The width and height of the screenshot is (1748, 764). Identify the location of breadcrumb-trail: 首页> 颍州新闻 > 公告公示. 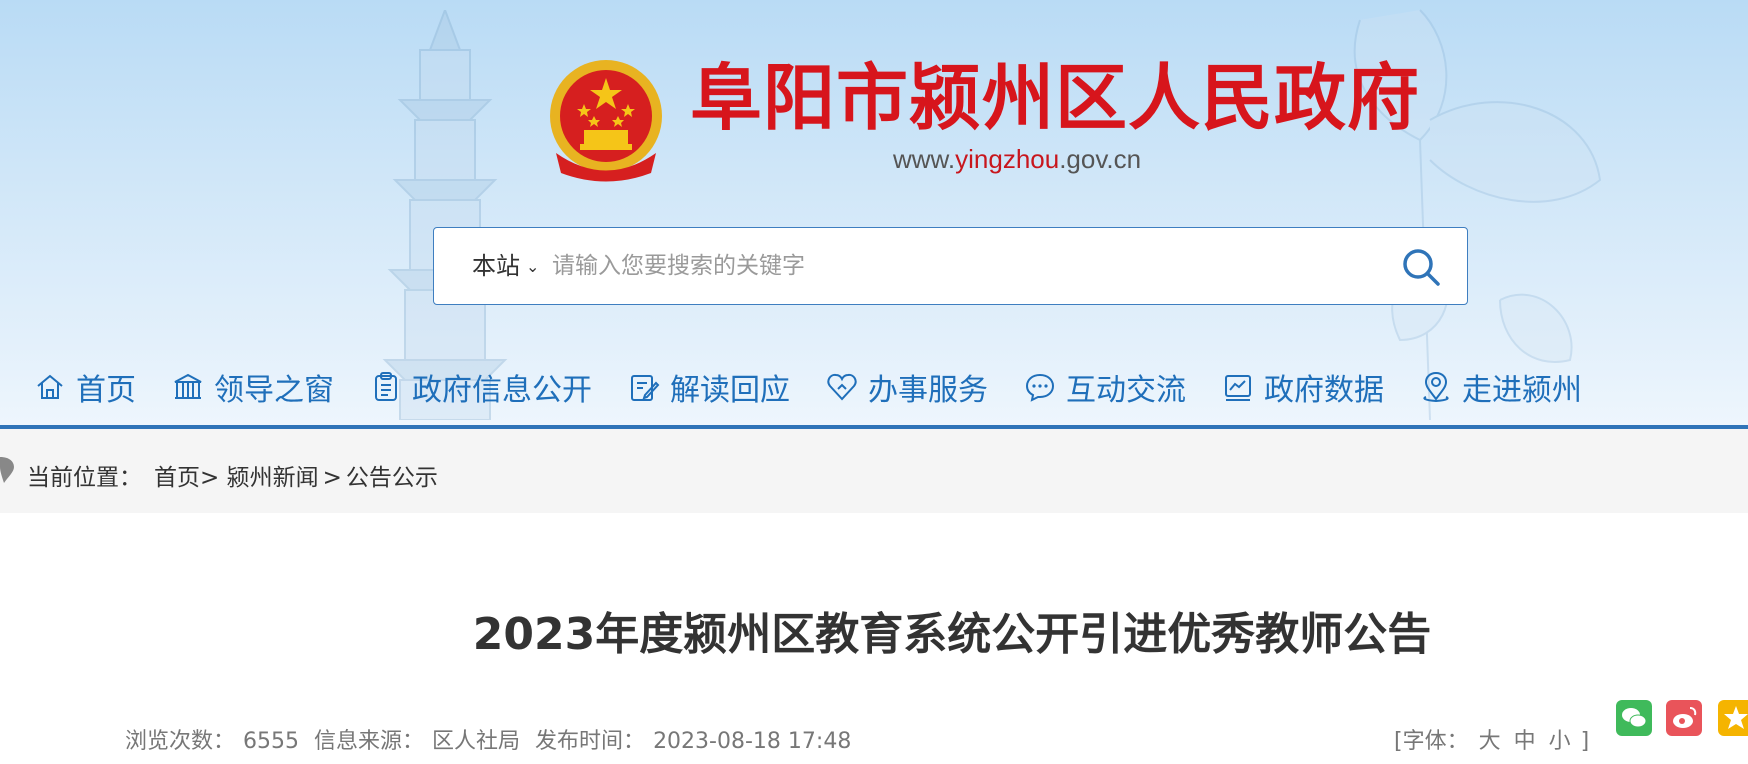
(296, 475).